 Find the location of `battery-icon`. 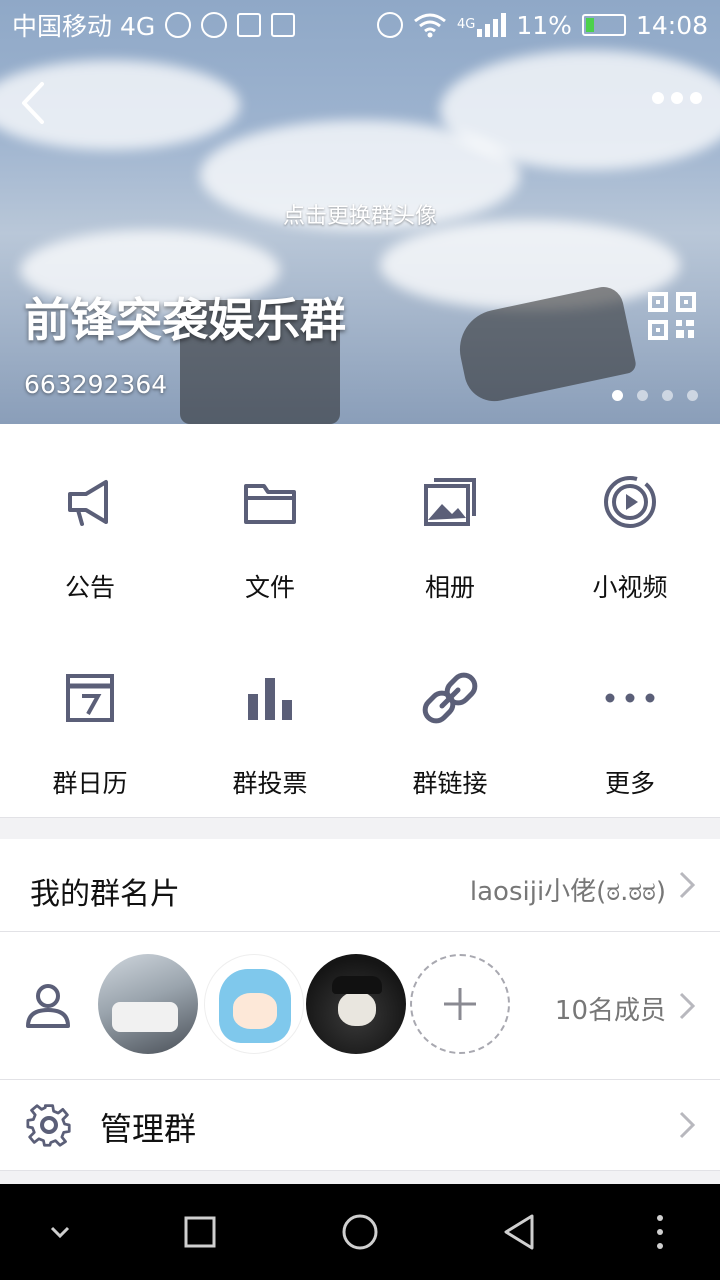

battery-icon is located at coordinates (603, 25).